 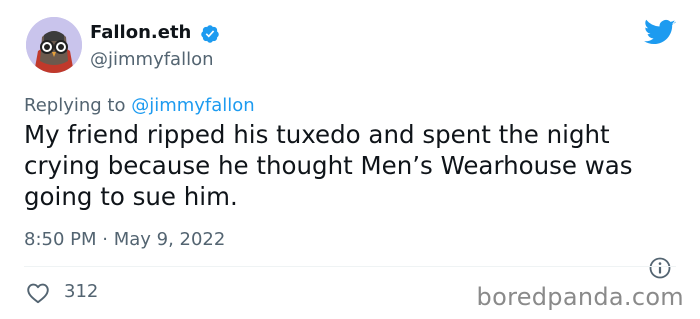 What do you see at coordinates (78, 105) in the screenshot?
I see `replying-to-prefix: Replying to` at bounding box center [78, 105].